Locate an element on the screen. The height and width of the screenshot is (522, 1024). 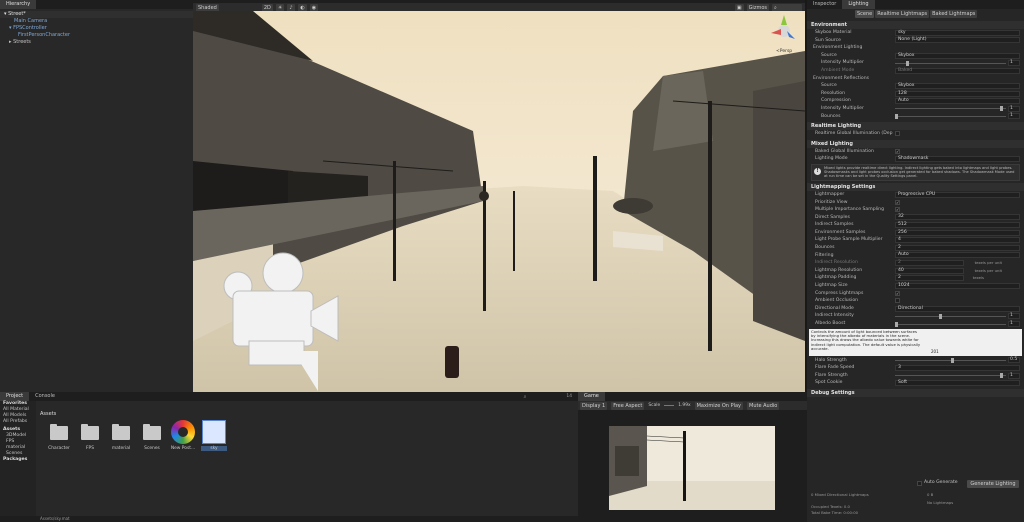
asset-fps: FPS is located at coordinates (90, 436).